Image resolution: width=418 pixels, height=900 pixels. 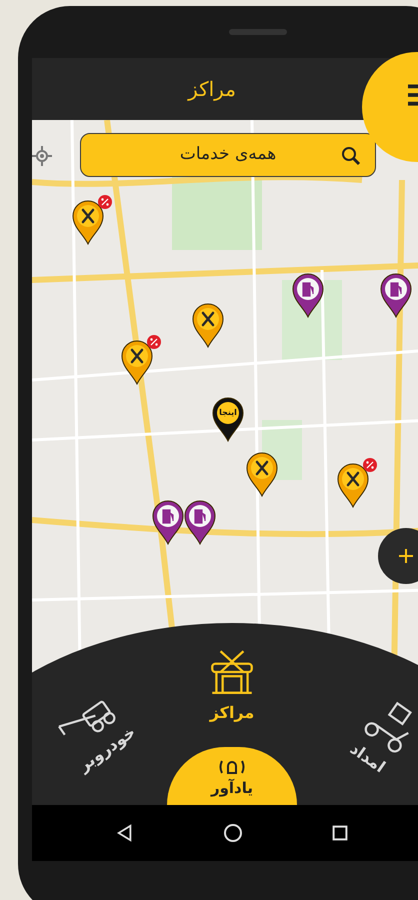 I want to click on recent-apps-icon, so click(x=340, y=833).